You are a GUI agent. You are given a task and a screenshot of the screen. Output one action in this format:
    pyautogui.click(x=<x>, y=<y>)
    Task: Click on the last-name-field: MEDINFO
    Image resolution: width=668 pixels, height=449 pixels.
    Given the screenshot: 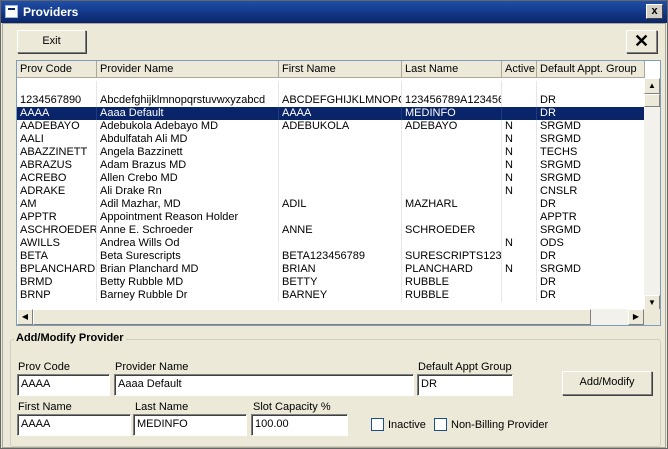 What is the action you would take?
    pyautogui.click(x=190, y=425)
    